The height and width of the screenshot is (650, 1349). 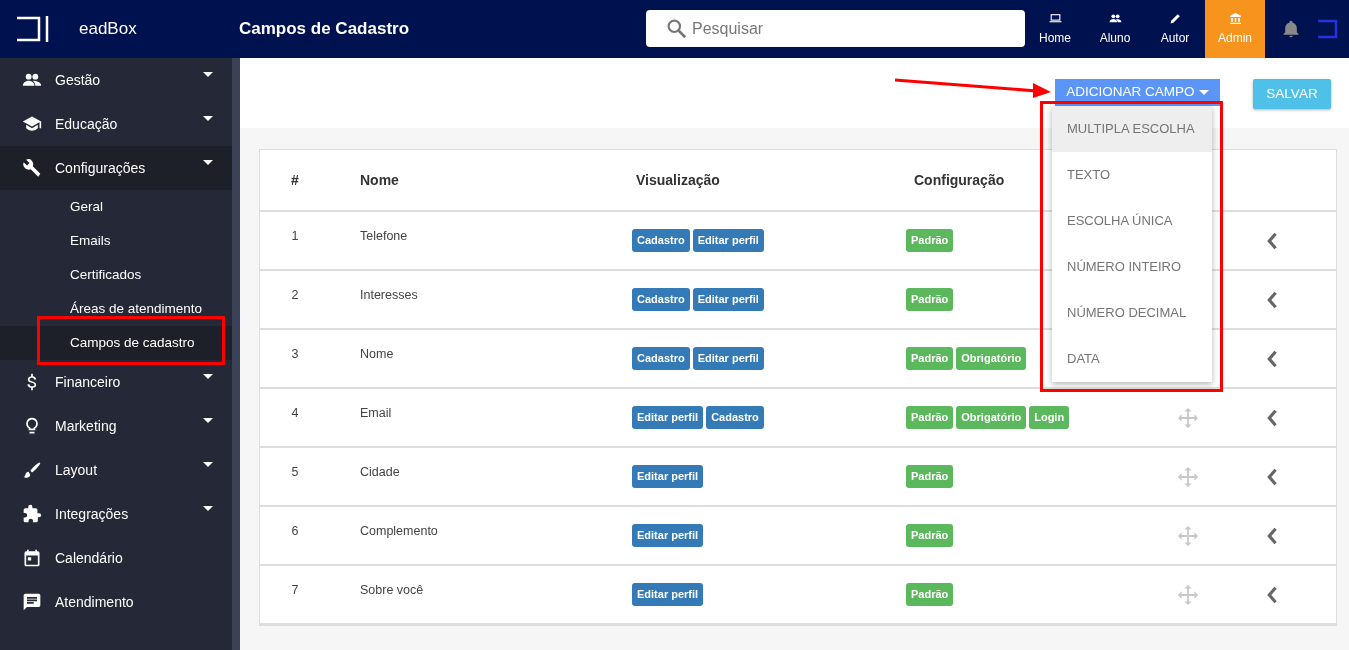 I want to click on column-header: #, so click(x=295, y=179).